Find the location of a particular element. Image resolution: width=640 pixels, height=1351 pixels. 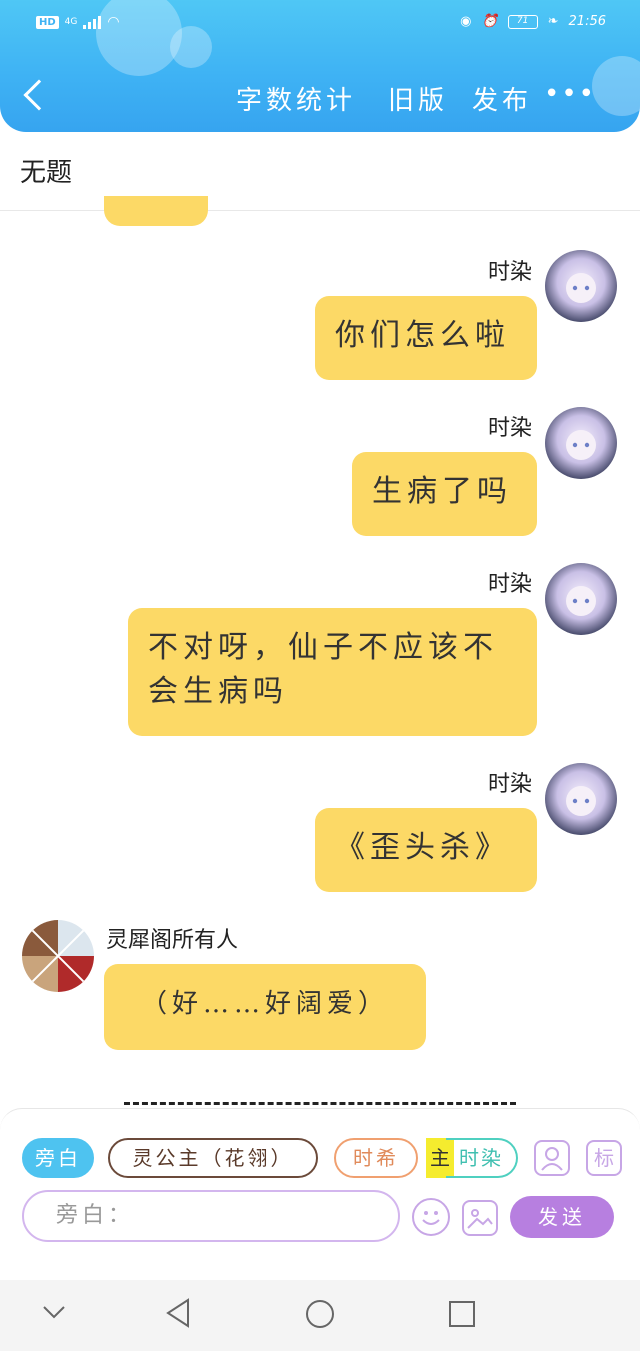

clock-time: 21:56 is located at coordinates (587, 21).